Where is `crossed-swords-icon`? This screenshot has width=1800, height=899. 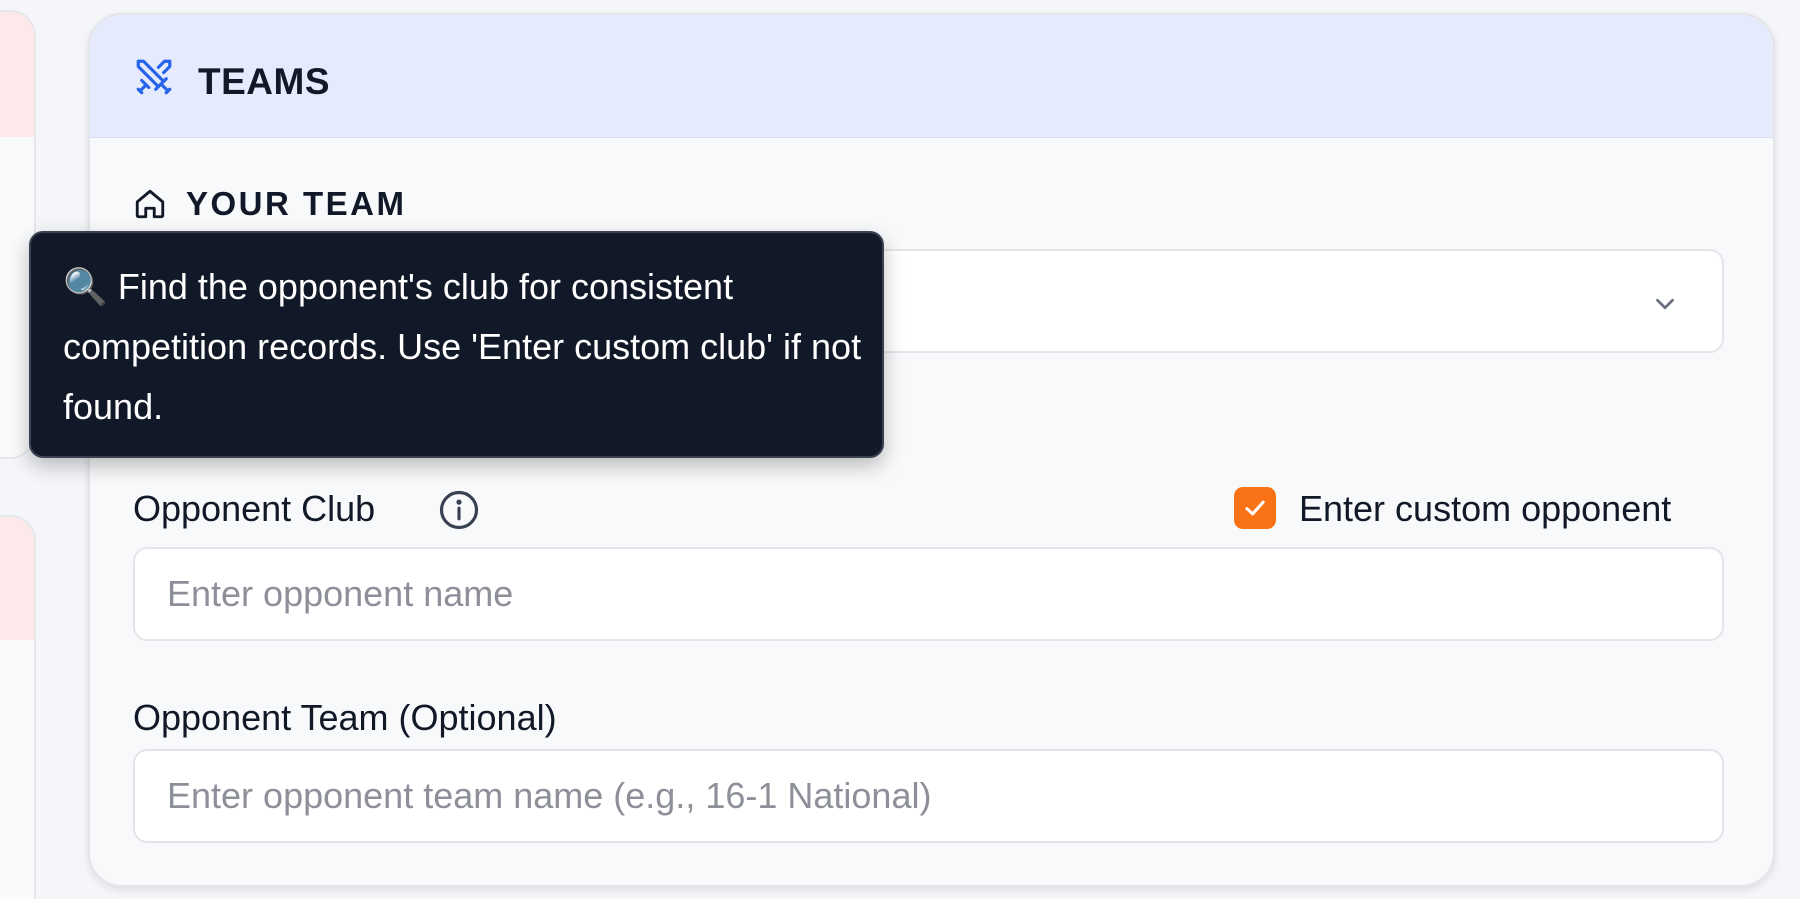 crossed-swords-icon is located at coordinates (154, 77).